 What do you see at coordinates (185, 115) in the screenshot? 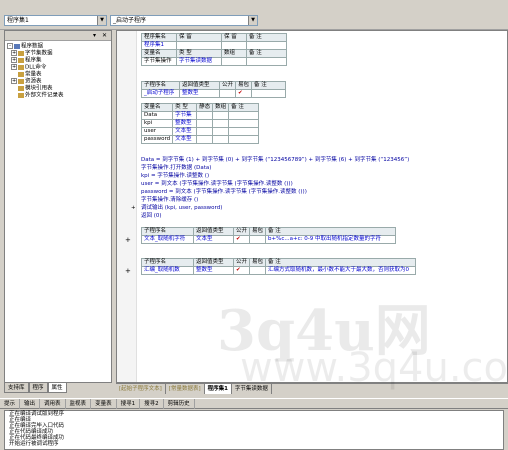
I see `local-var-type: 字节集` at bounding box center [185, 115].